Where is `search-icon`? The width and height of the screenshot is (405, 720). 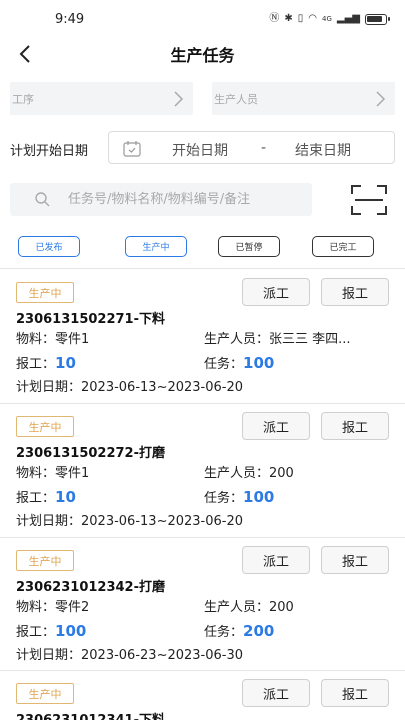
search-icon is located at coordinates (42, 199).